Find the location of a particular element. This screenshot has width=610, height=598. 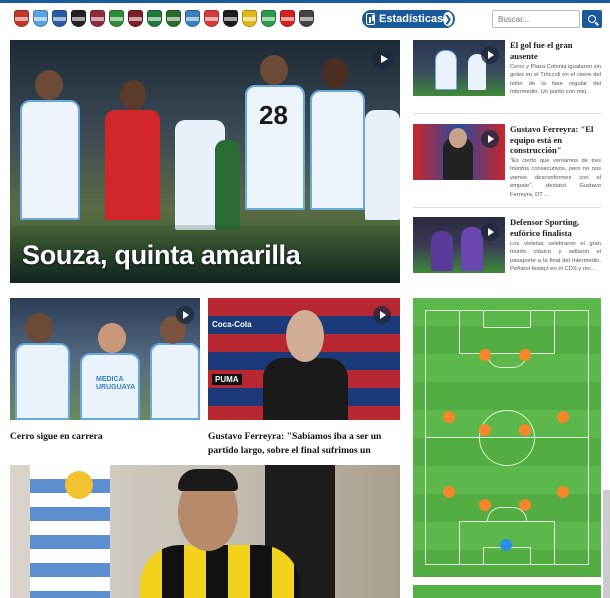

statistics-button: Estadísticas ❯ is located at coordinates (408, 19).